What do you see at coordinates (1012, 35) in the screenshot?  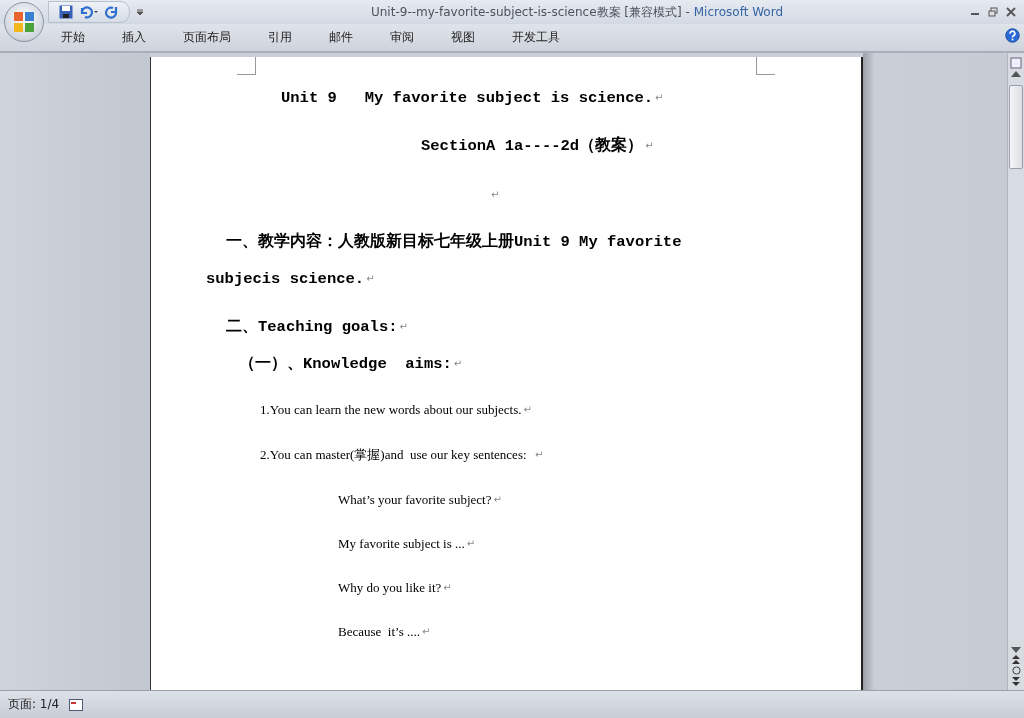 I see `help-icon` at bounding box center [1012, 35].